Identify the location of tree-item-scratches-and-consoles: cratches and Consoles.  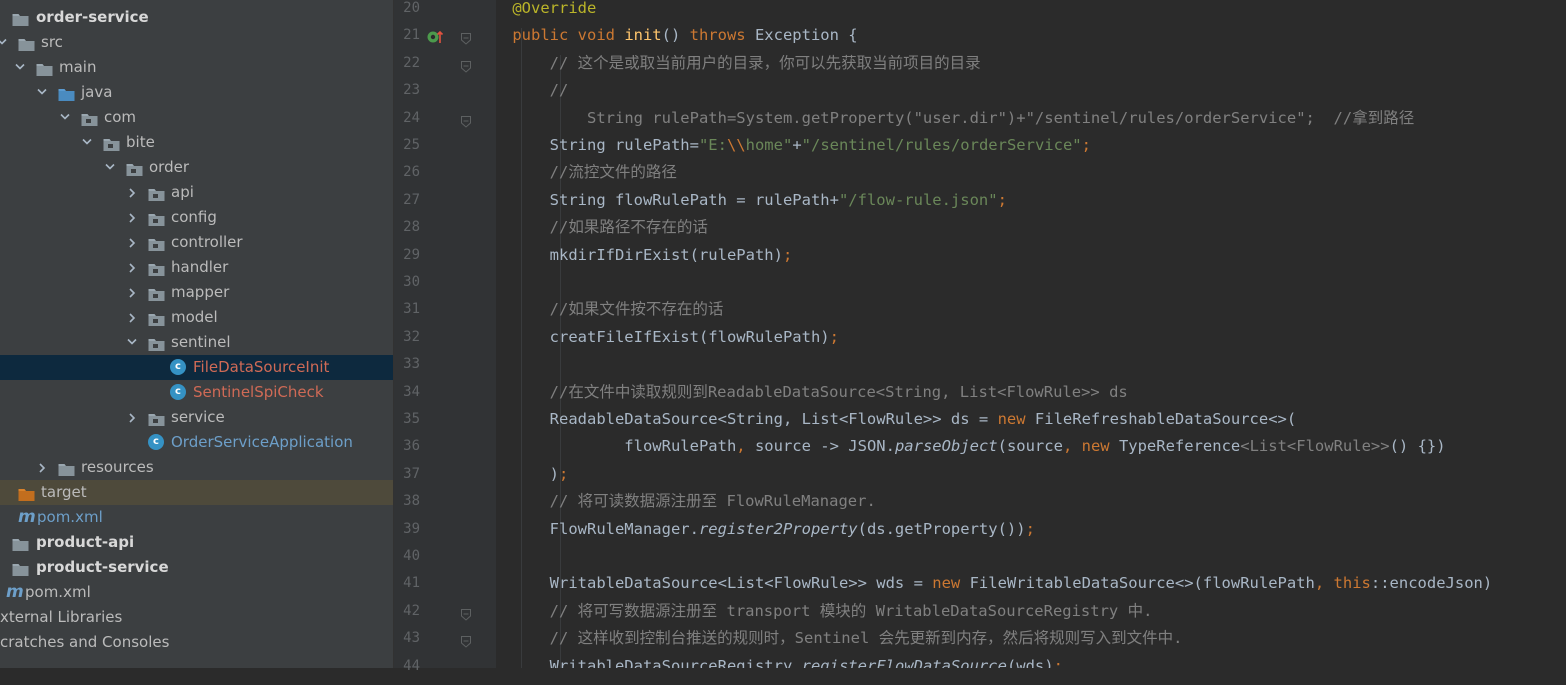
(196, 642).